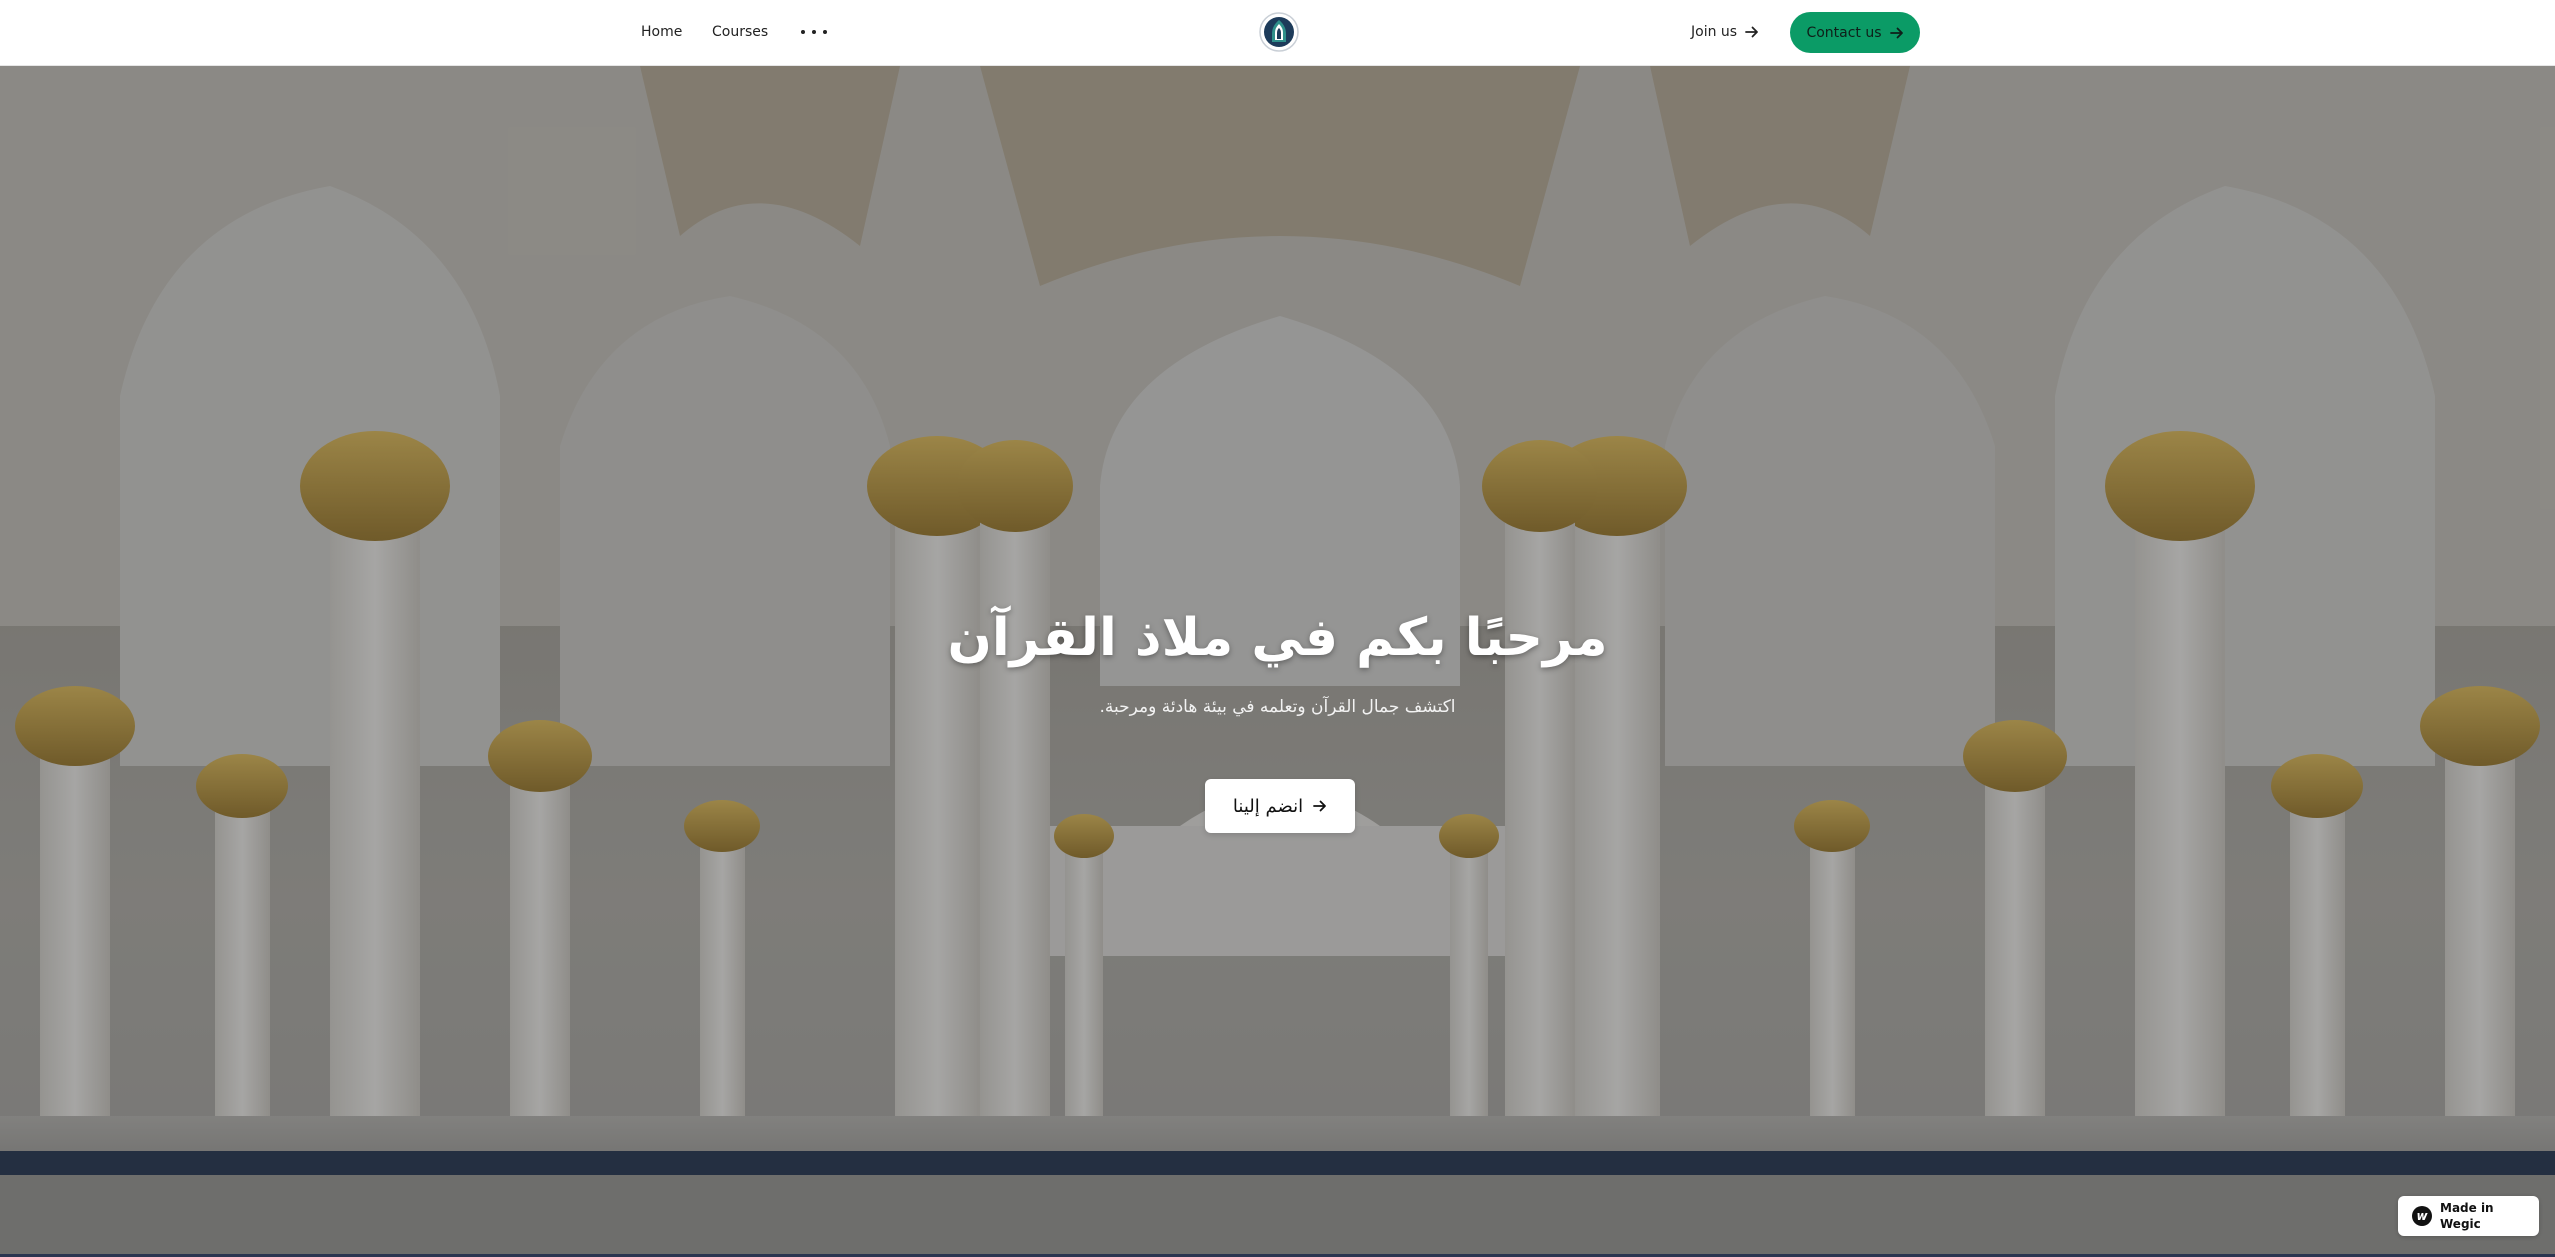 This screenshot has height=1257, width=2555. I want to click on made-in-wegic-badge: w Made in Wegic, so click(2468, 1216).